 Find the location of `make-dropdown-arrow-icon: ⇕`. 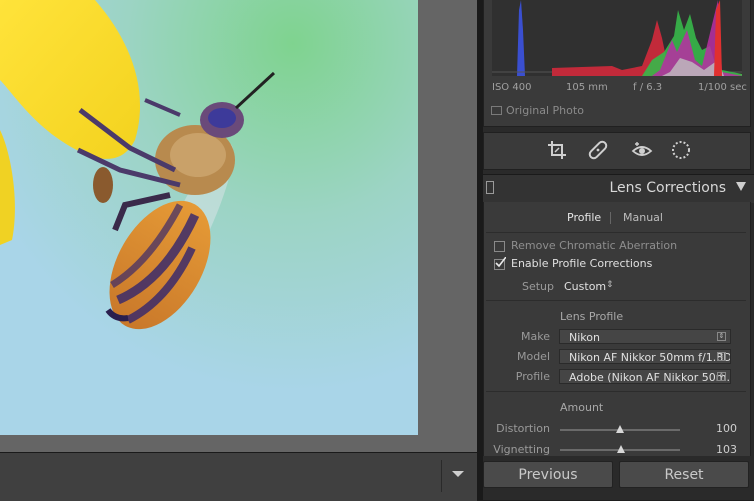

make-dropdown-arrow-icon: ⇕ is located at coordinates (721, 336).